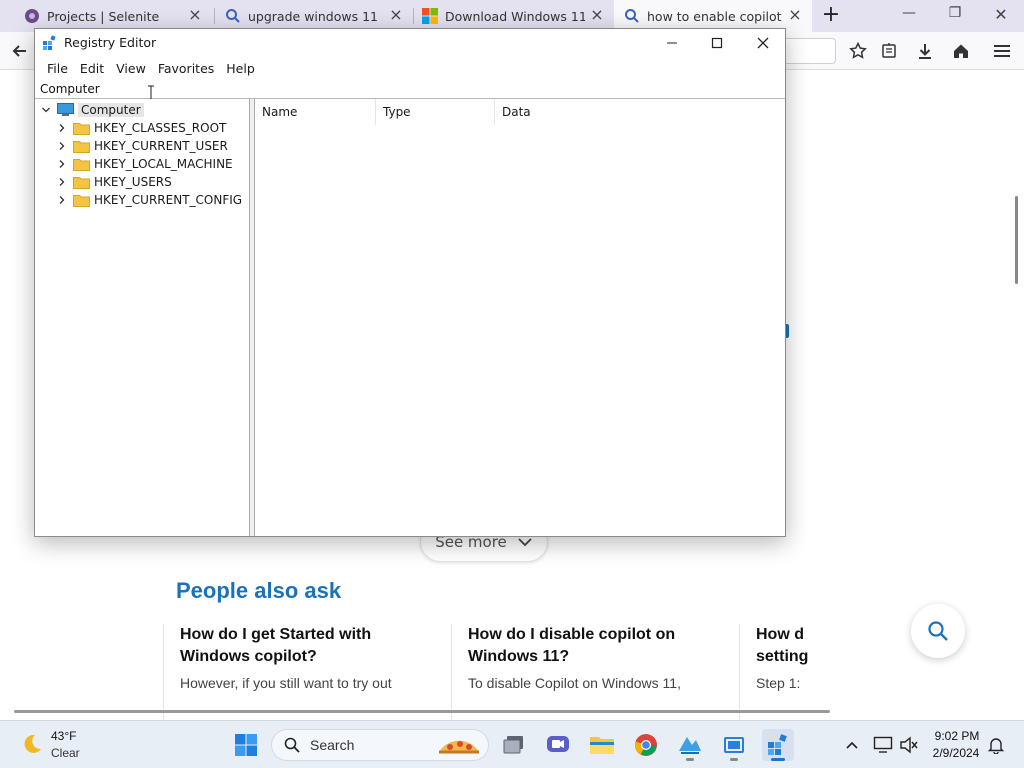 This screenshot has height=768, width=1024. I want to click on teams-button, so click(558, 745).